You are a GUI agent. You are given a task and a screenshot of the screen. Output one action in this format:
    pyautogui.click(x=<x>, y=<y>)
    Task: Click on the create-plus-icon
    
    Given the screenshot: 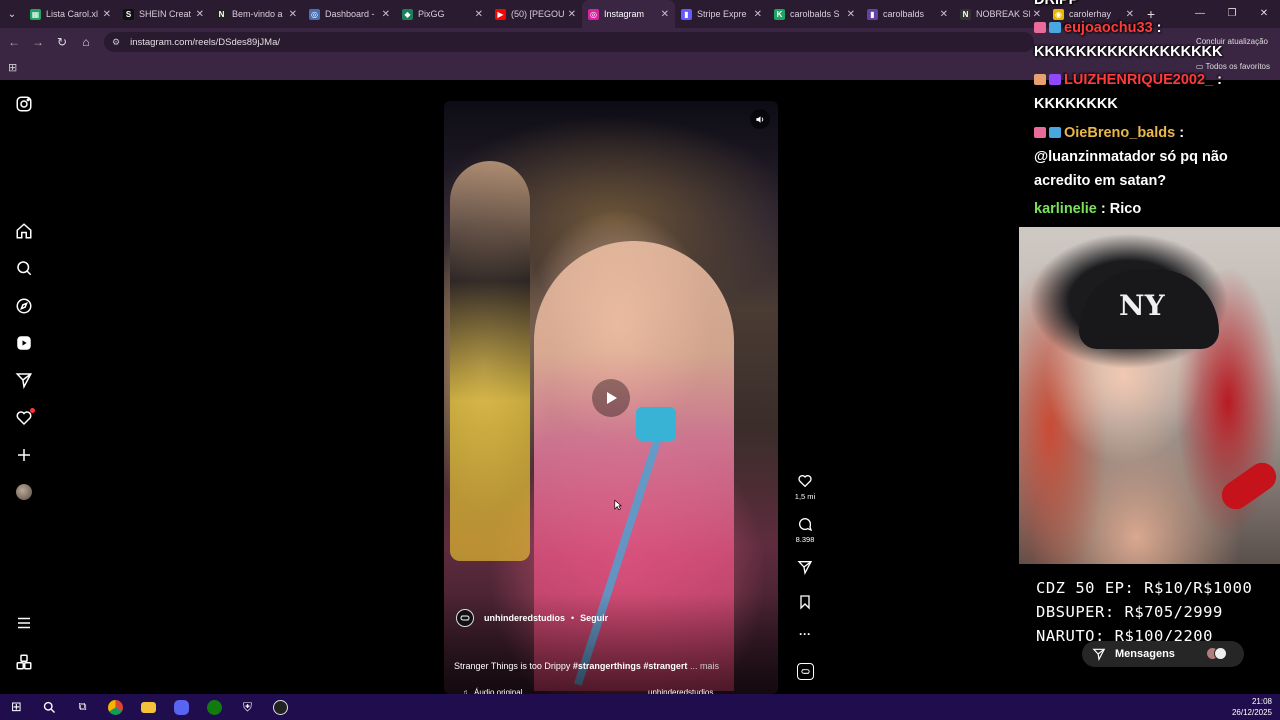 What is the action you would take?
    pyautogui.click(x=24, y=455)
    